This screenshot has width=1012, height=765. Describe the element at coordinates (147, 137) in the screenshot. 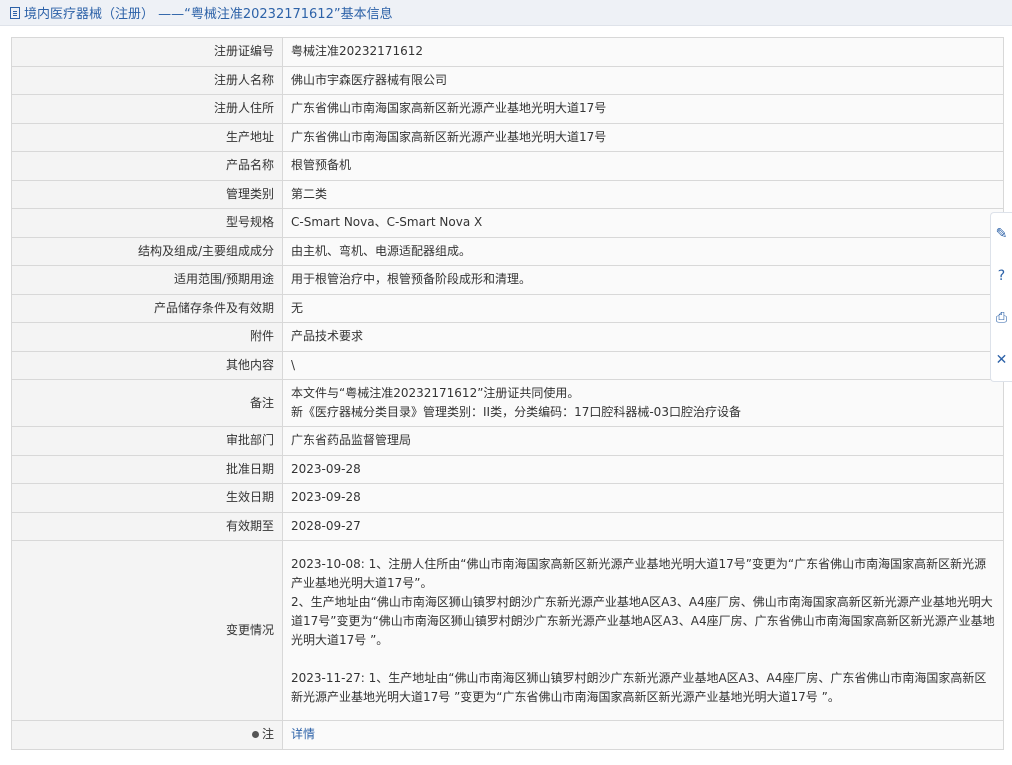

I see `row-label: 生产地址` at that location.